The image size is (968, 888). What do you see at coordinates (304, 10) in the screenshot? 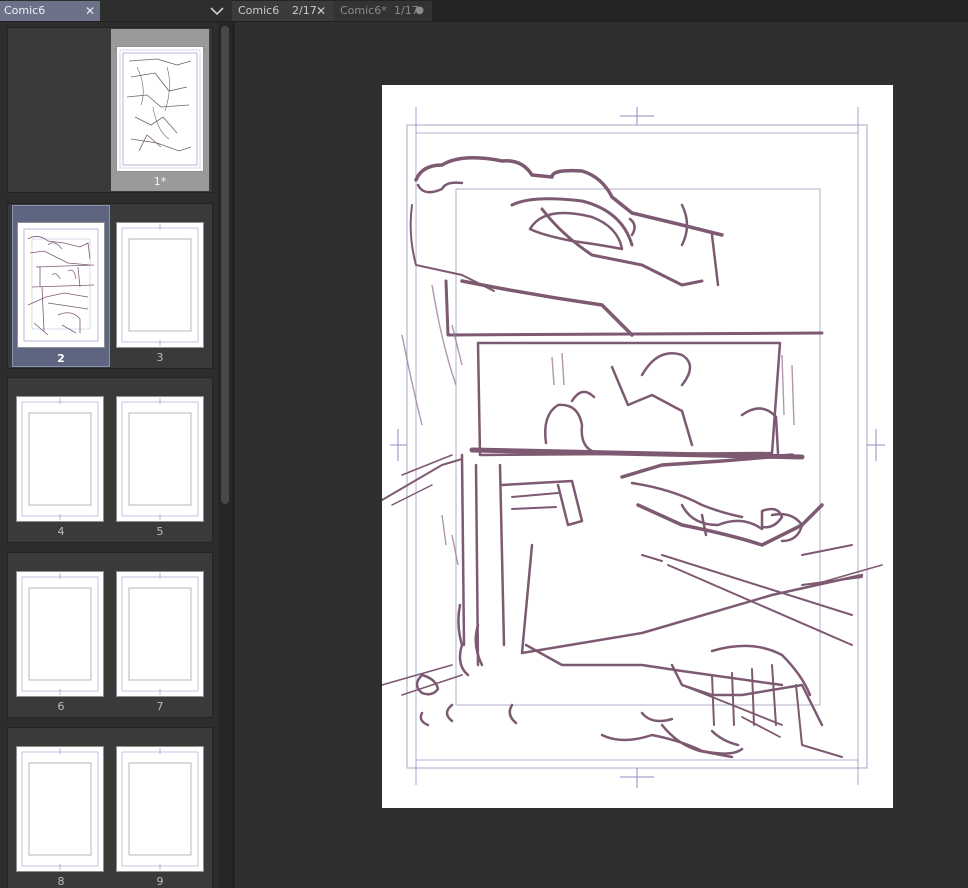
I see `document-tab-page-count: 2/17` at bounding box center [304, 10].